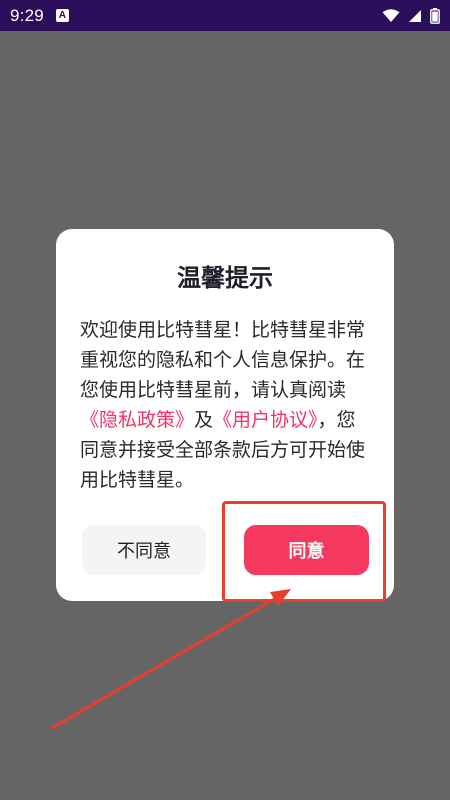  What do you see at coordinates (27, 15) in the screenshot?
I see `status-time: 9:29` at bounding box center [27, 15].